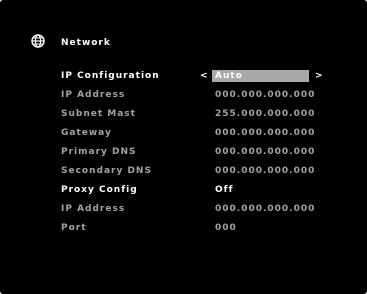 This screenshot has height=294, width=367. Describe the element at coordinates (265, 152) in the screenshot. I see `primary-dns-value: 000.000.000.000` at that location.